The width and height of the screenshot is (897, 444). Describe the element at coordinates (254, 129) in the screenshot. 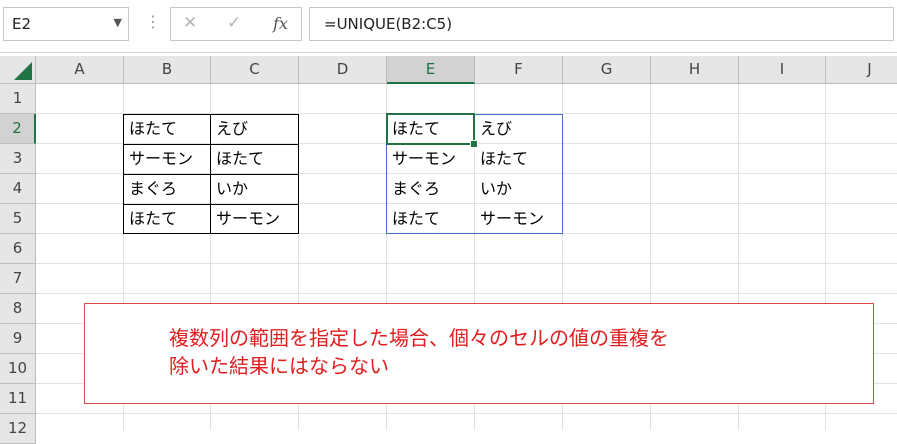

I see `cell-c2: えび` at that location.